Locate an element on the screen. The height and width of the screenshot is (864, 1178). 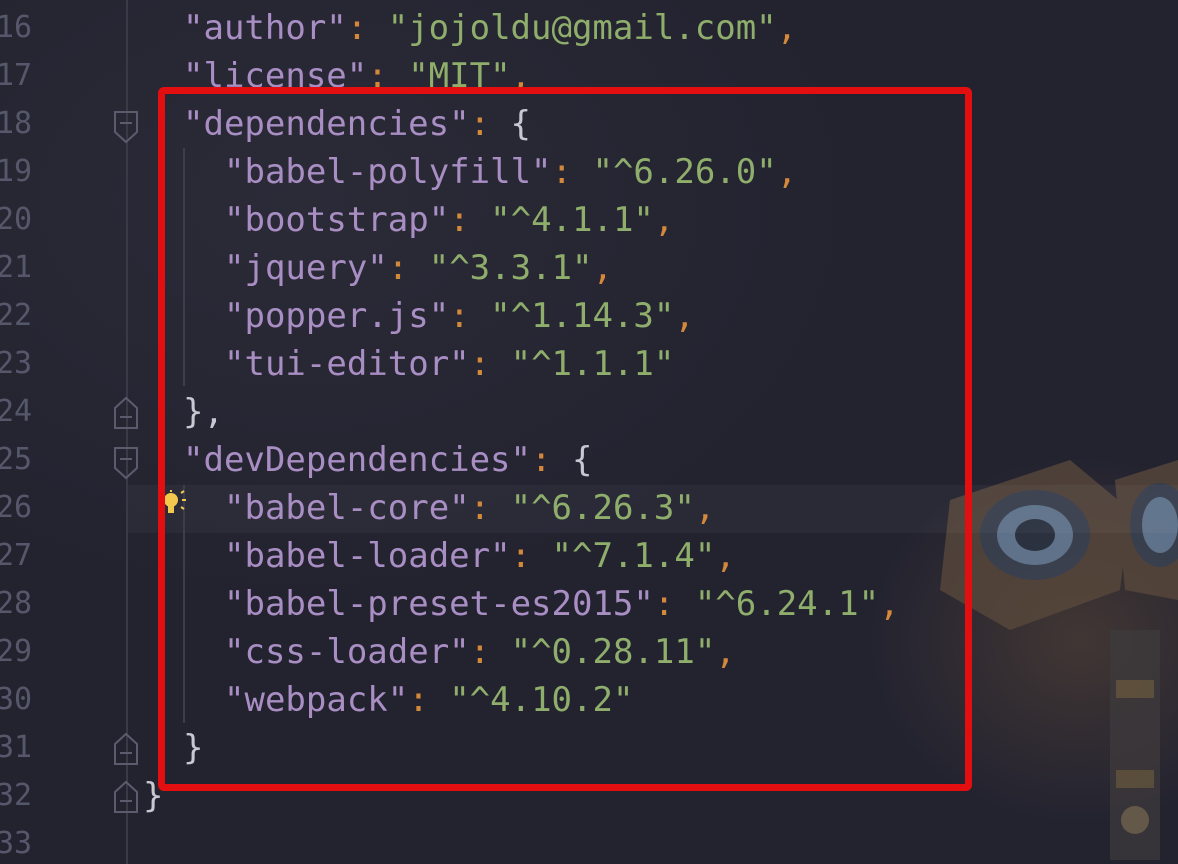
line-number: 26 is located at coordinates (16, 507).